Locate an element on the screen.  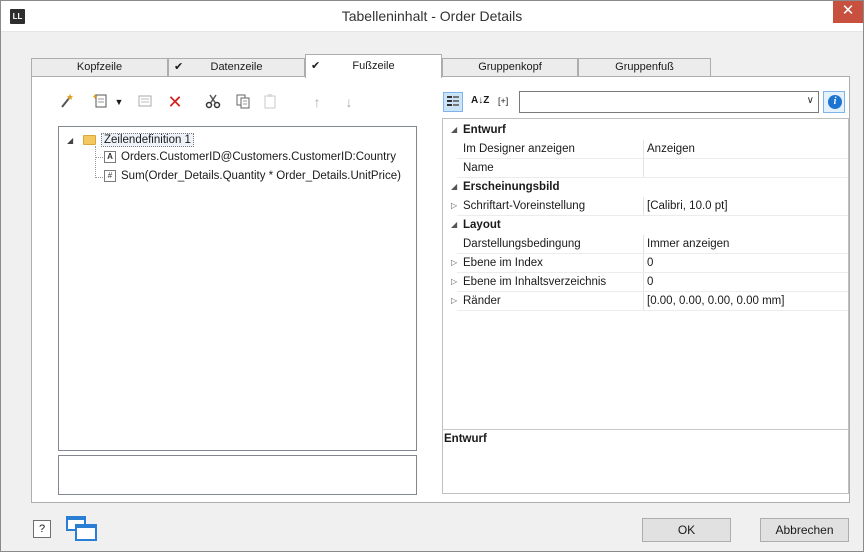
property-row: Im Designer anzeigen Anzeigen is located at coordinates (645, 149).